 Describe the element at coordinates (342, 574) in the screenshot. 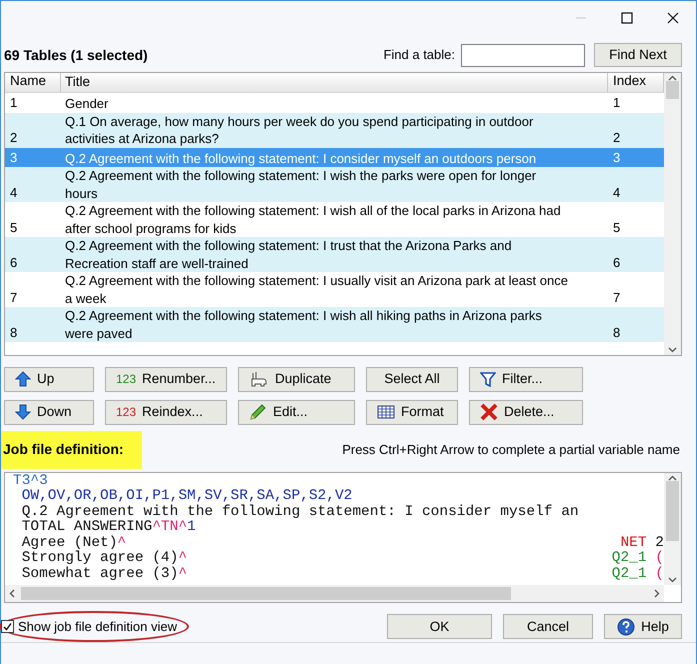

I see `code-line: Somewhat agree (3)^ Q2_1 (` at that location.